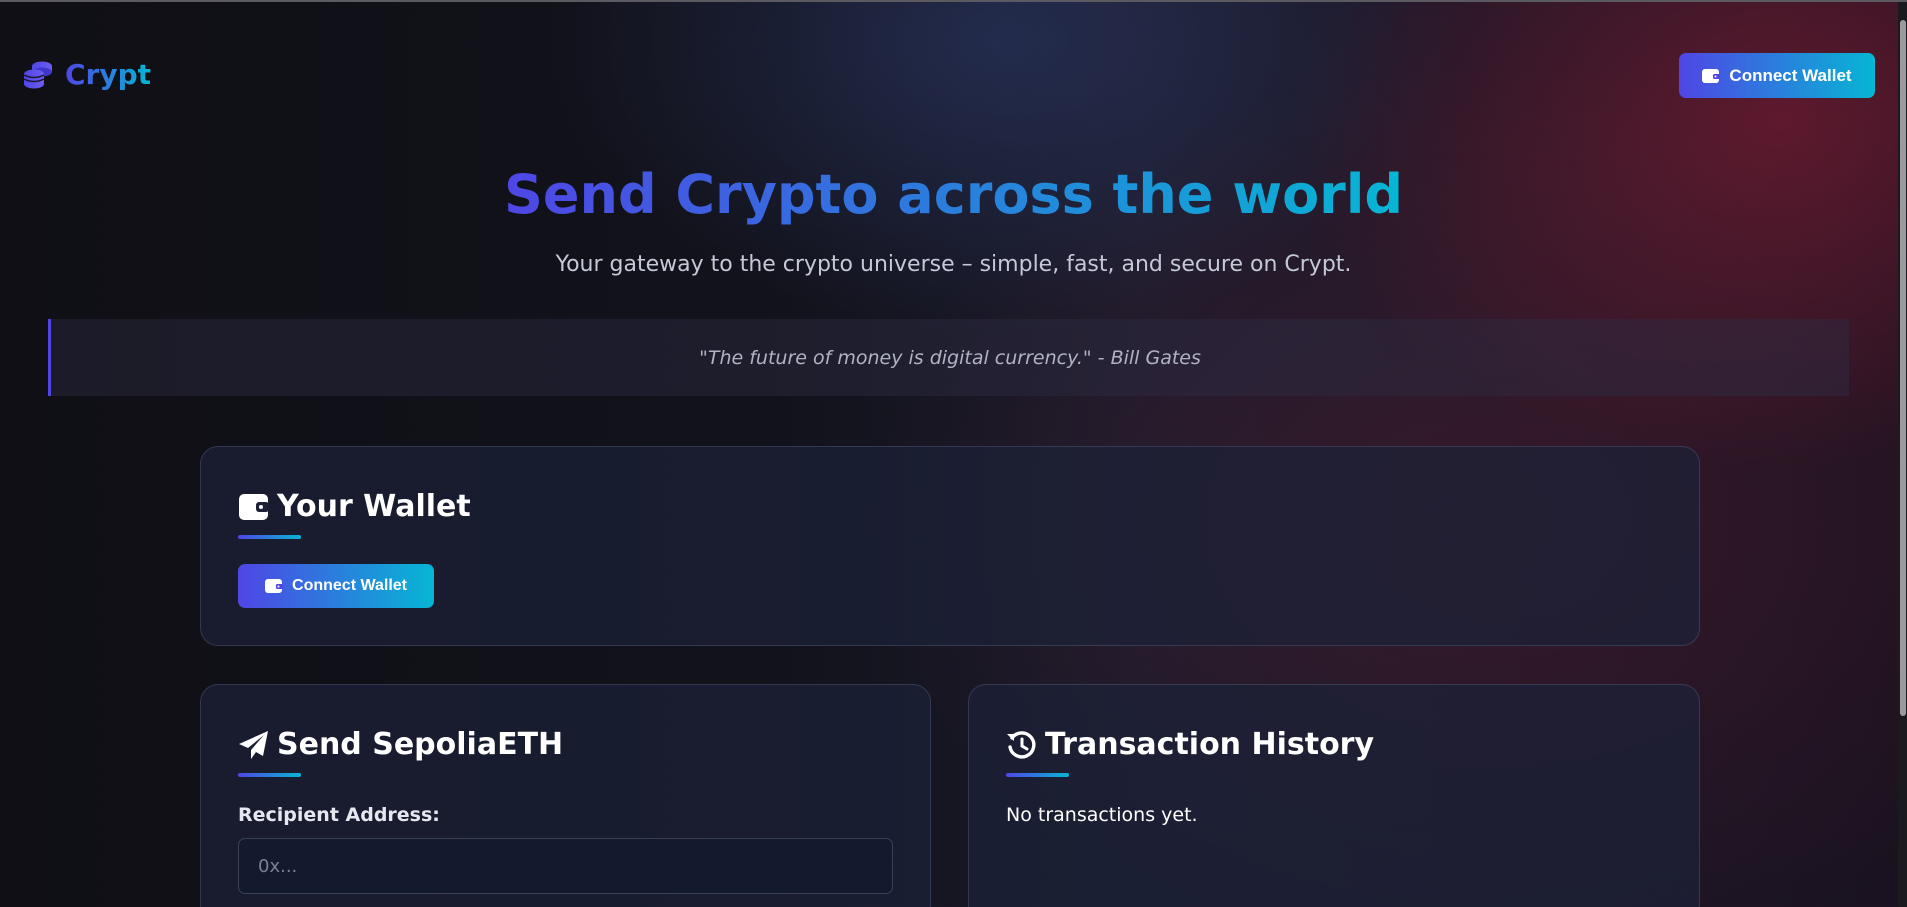 The height and width of the screenshot is (907, 1907). I want to click on wallet-connect-button: Connect Wallet, so click(336, 586).